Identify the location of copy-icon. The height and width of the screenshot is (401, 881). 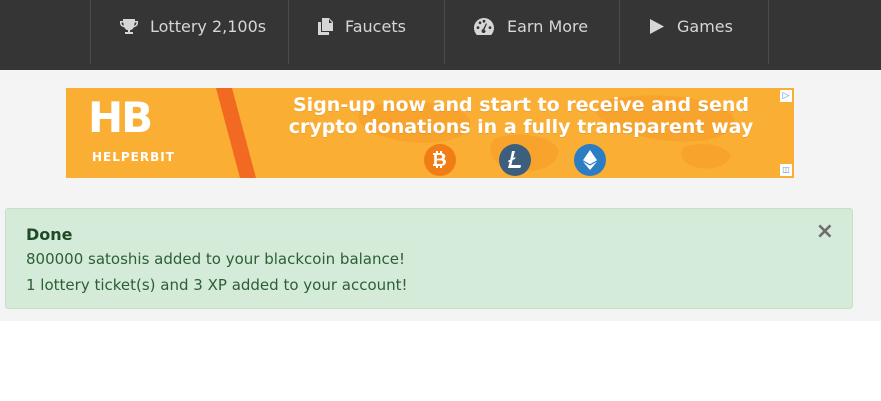
(325, 26).